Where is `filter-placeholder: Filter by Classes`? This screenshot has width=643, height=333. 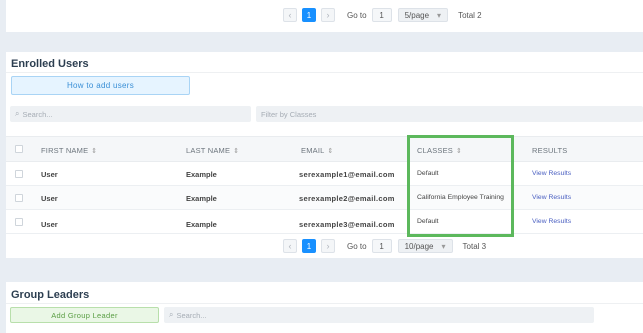 filter-placeholder: Filter by Classes is located at coordinates (289, 114).